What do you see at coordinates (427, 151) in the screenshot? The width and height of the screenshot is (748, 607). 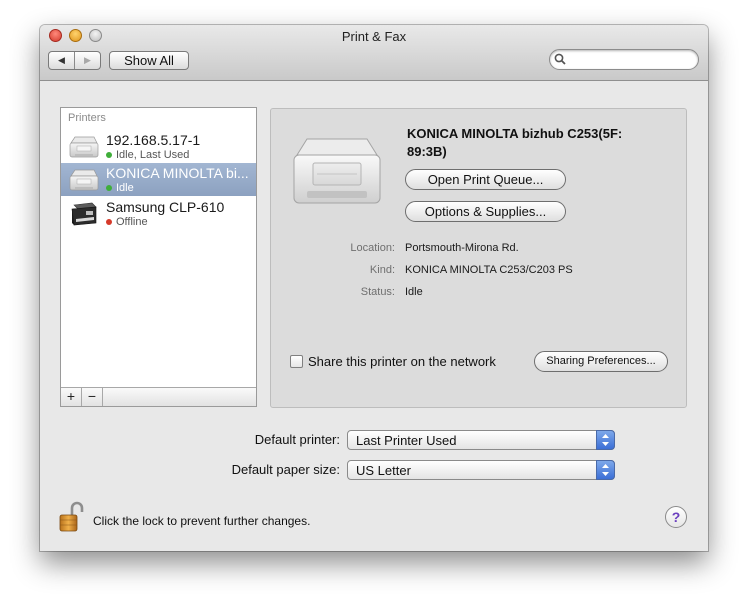 I see `printer-name-line2: 89:3B)` at bounding box center [427, 151].